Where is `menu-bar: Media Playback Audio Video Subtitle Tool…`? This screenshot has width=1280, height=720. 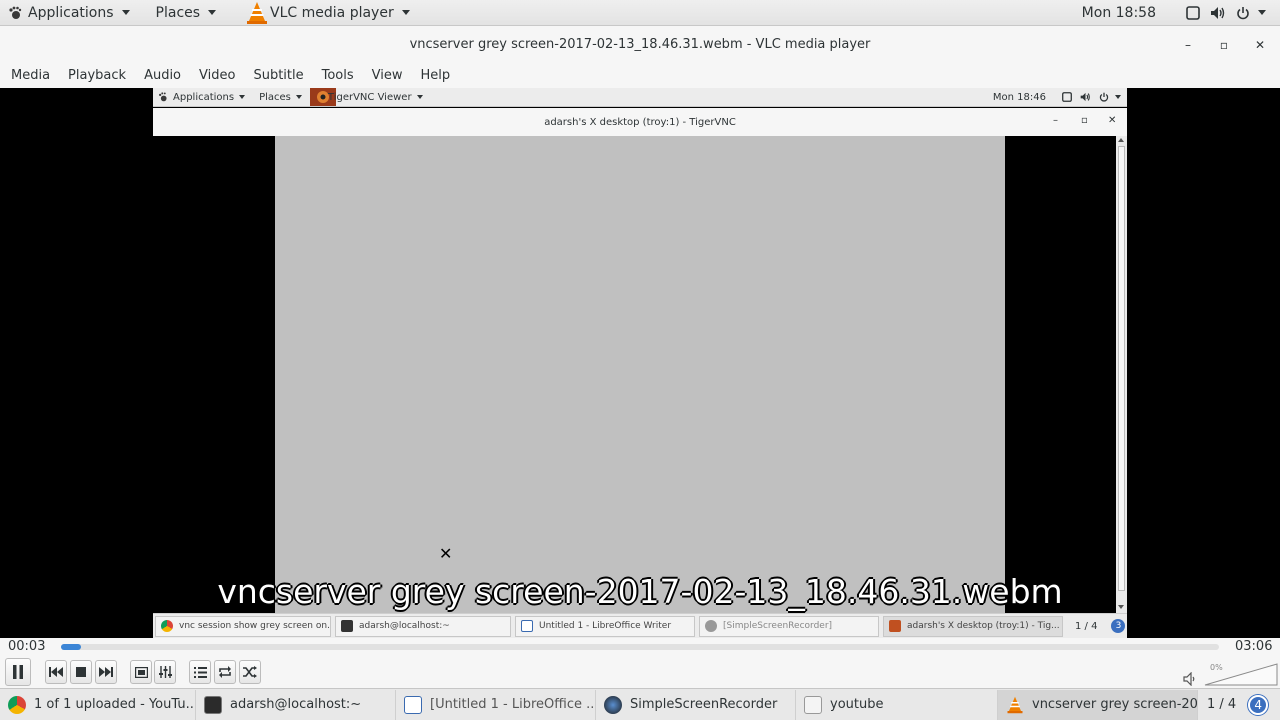
menu-bar: Media Playback Audio Video Subtitle Tool… is located at coordinates (640, 75).